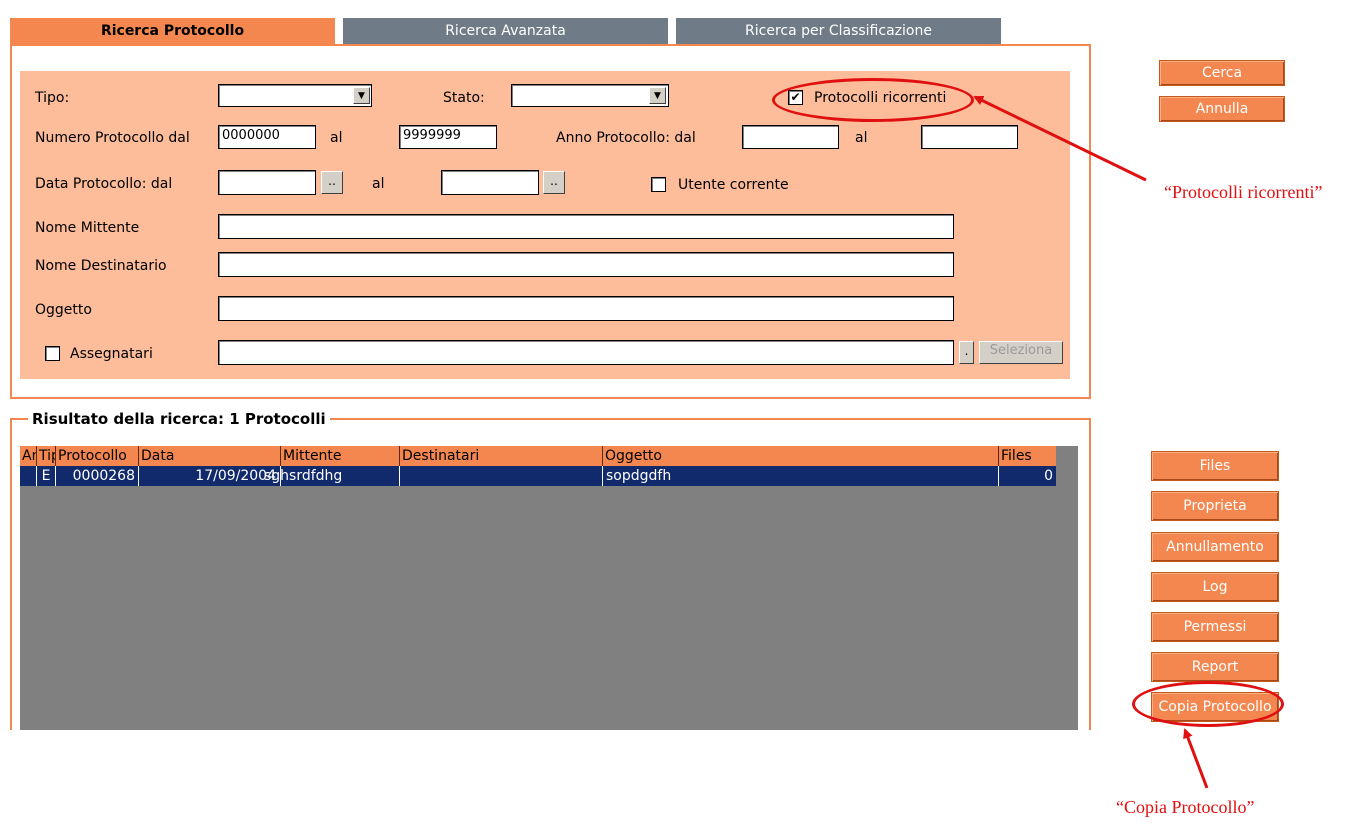  Describe the element at coordinates (1091, 442) in the screenshot. I see `annotation-arrows` at that location.